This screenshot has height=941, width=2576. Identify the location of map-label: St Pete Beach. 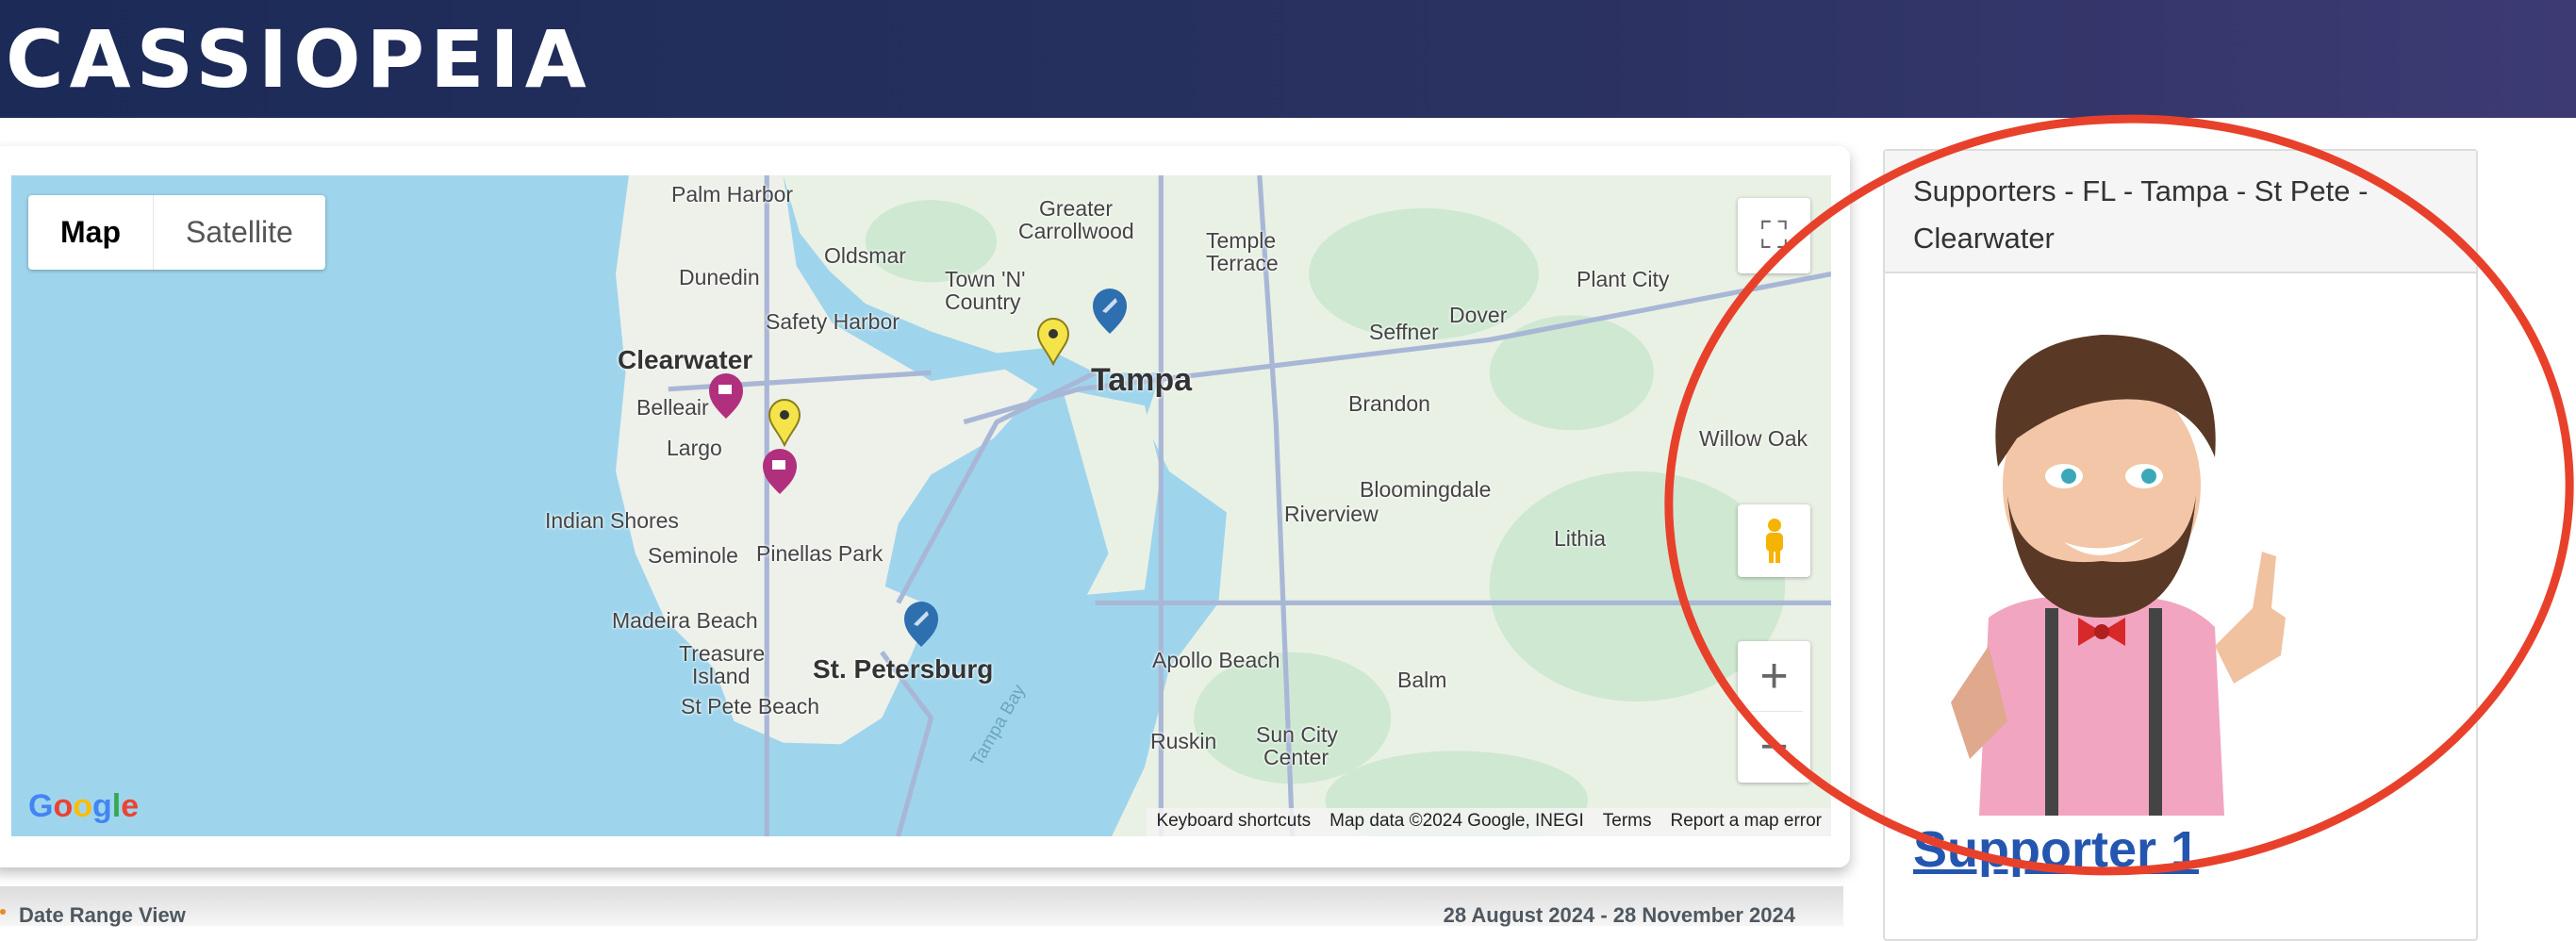
(750, 706).